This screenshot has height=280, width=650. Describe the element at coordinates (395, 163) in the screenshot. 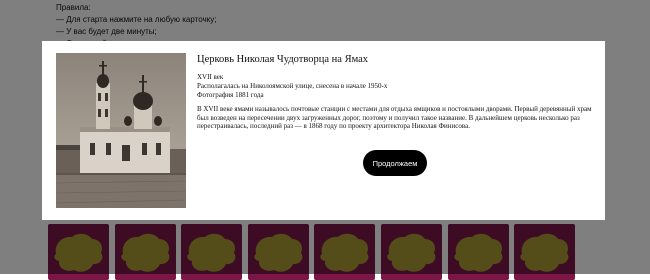

I see `continue-button: Продолжаем` at that location.